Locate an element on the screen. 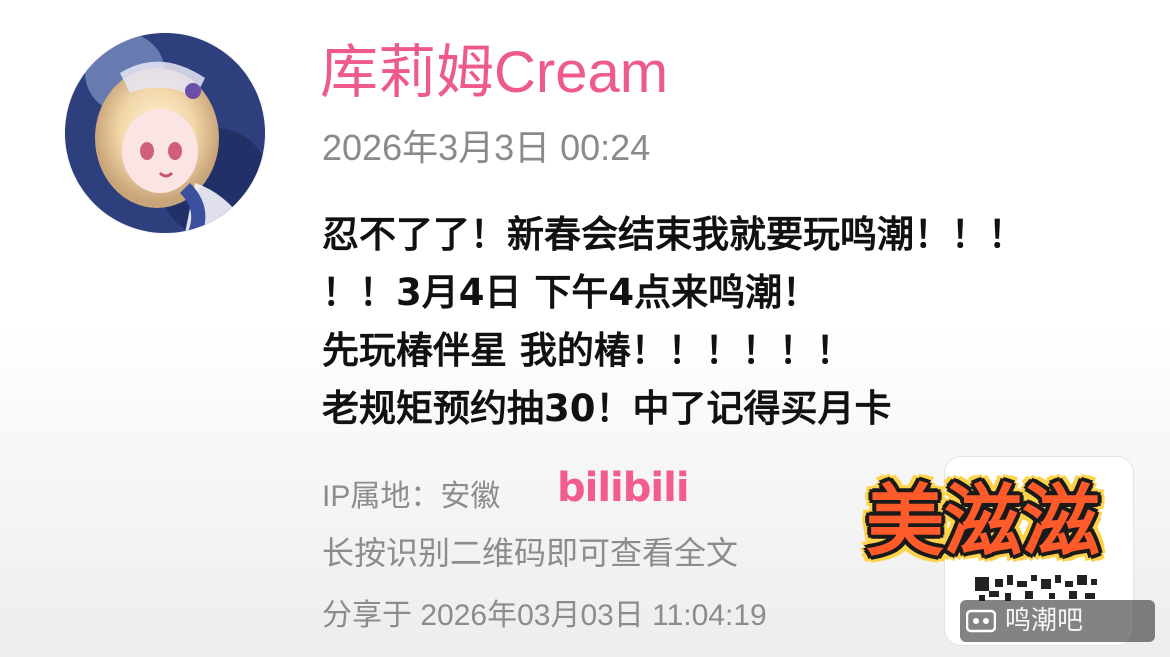 Image resolution: width=1170 pixels, height=657 pixels. badge-text: 美滋滋 is located at coordinates (983, 522).